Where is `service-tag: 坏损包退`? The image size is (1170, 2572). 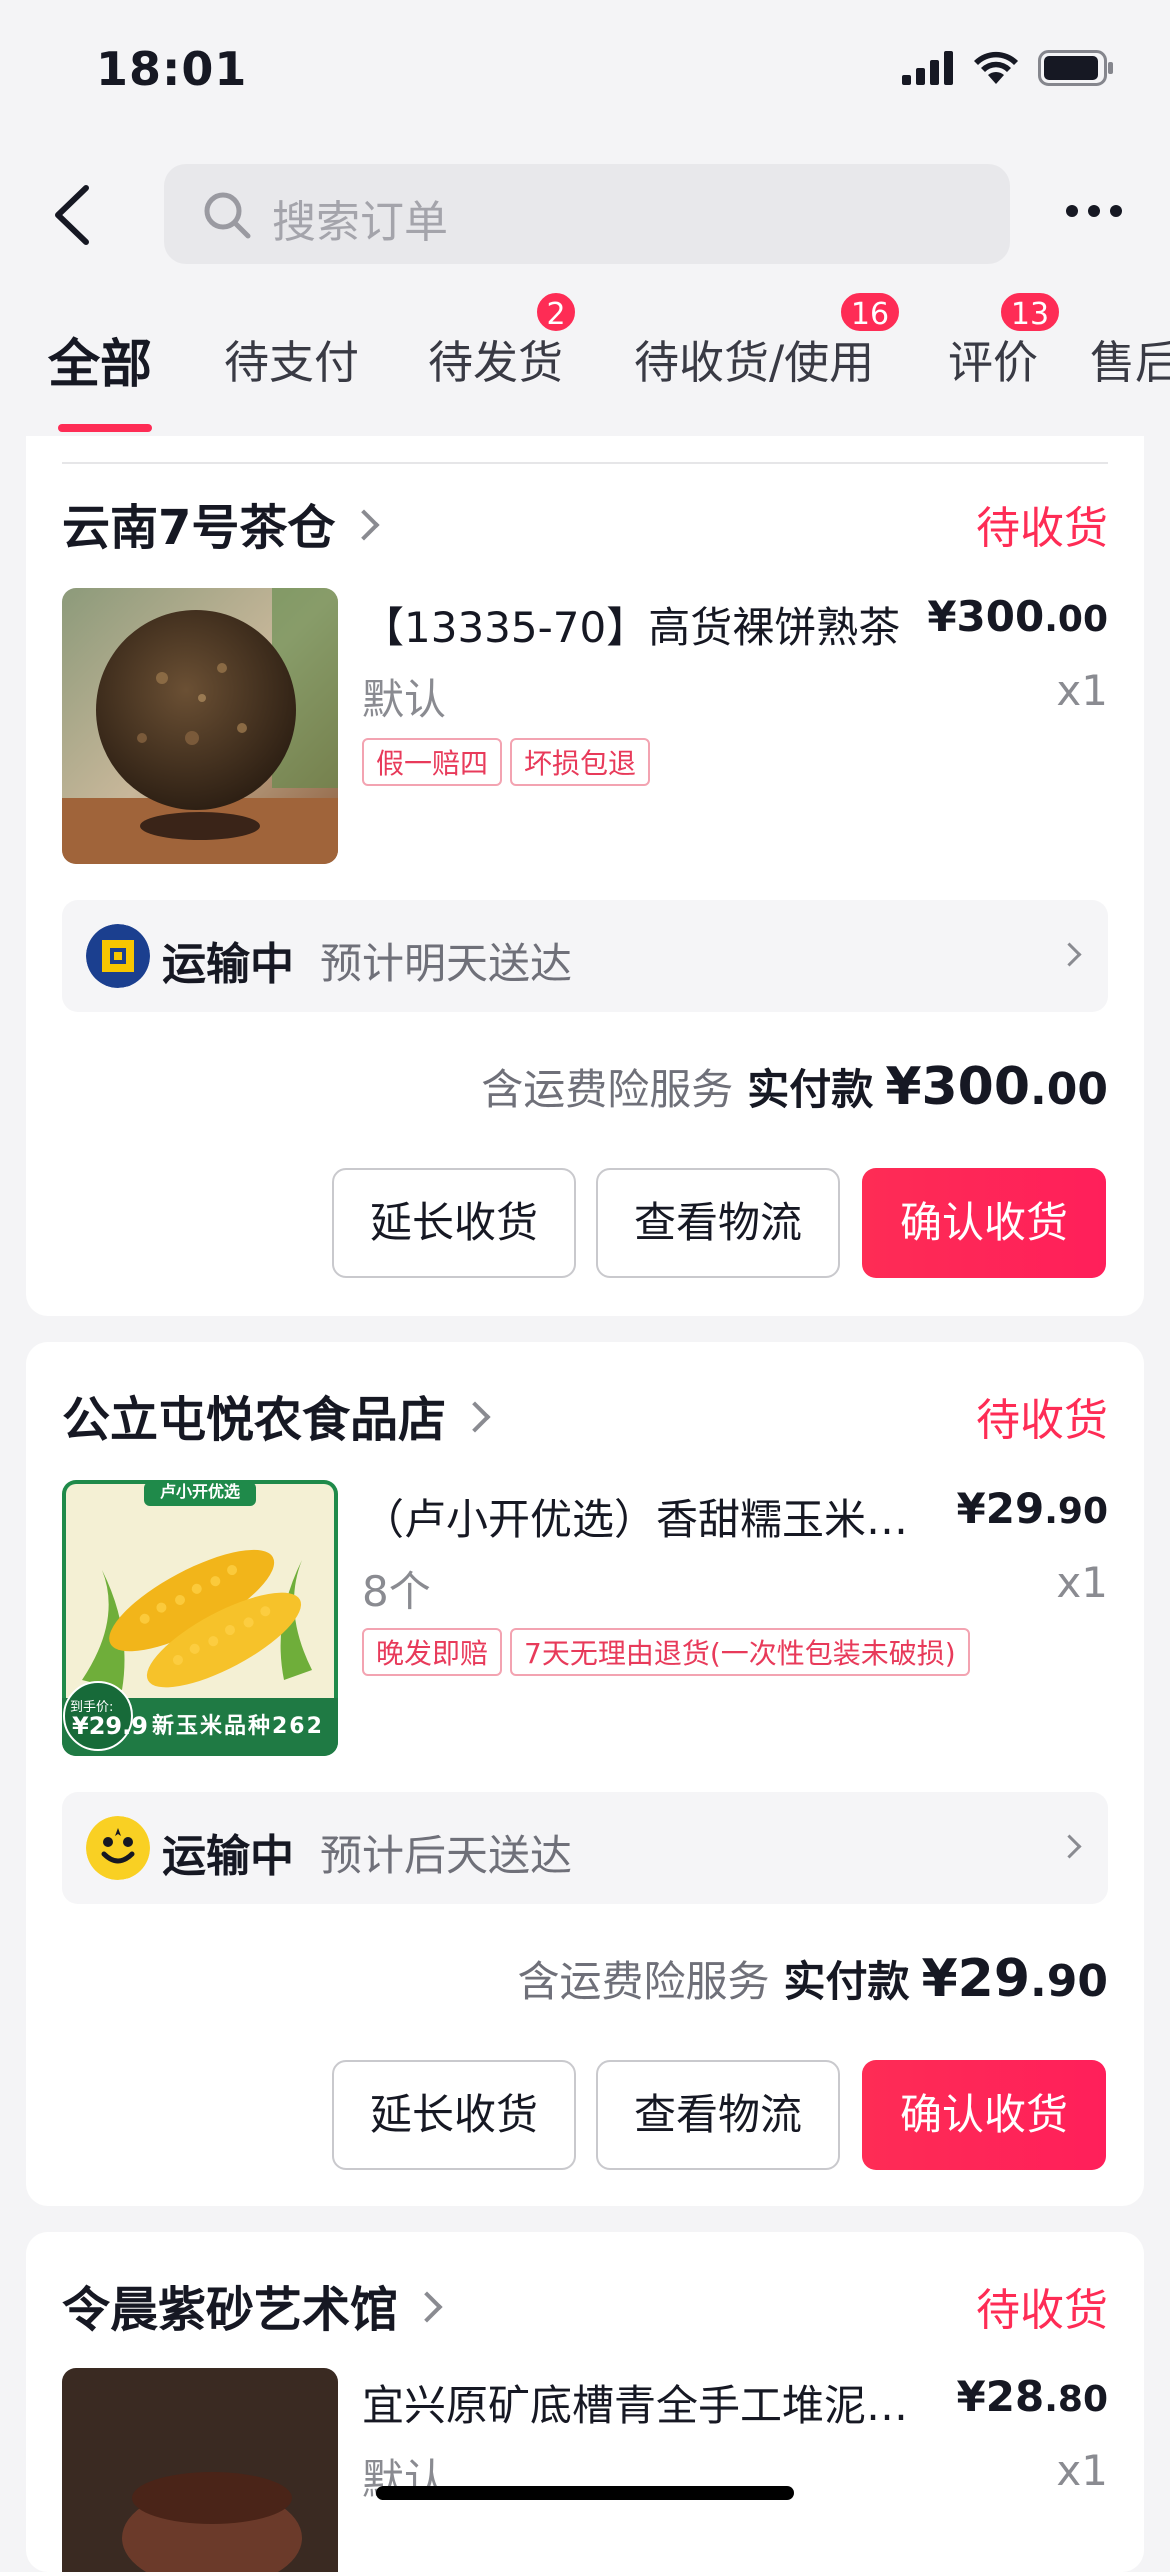
service-tag: 坏损包退 is located at coordinates (580, 762).